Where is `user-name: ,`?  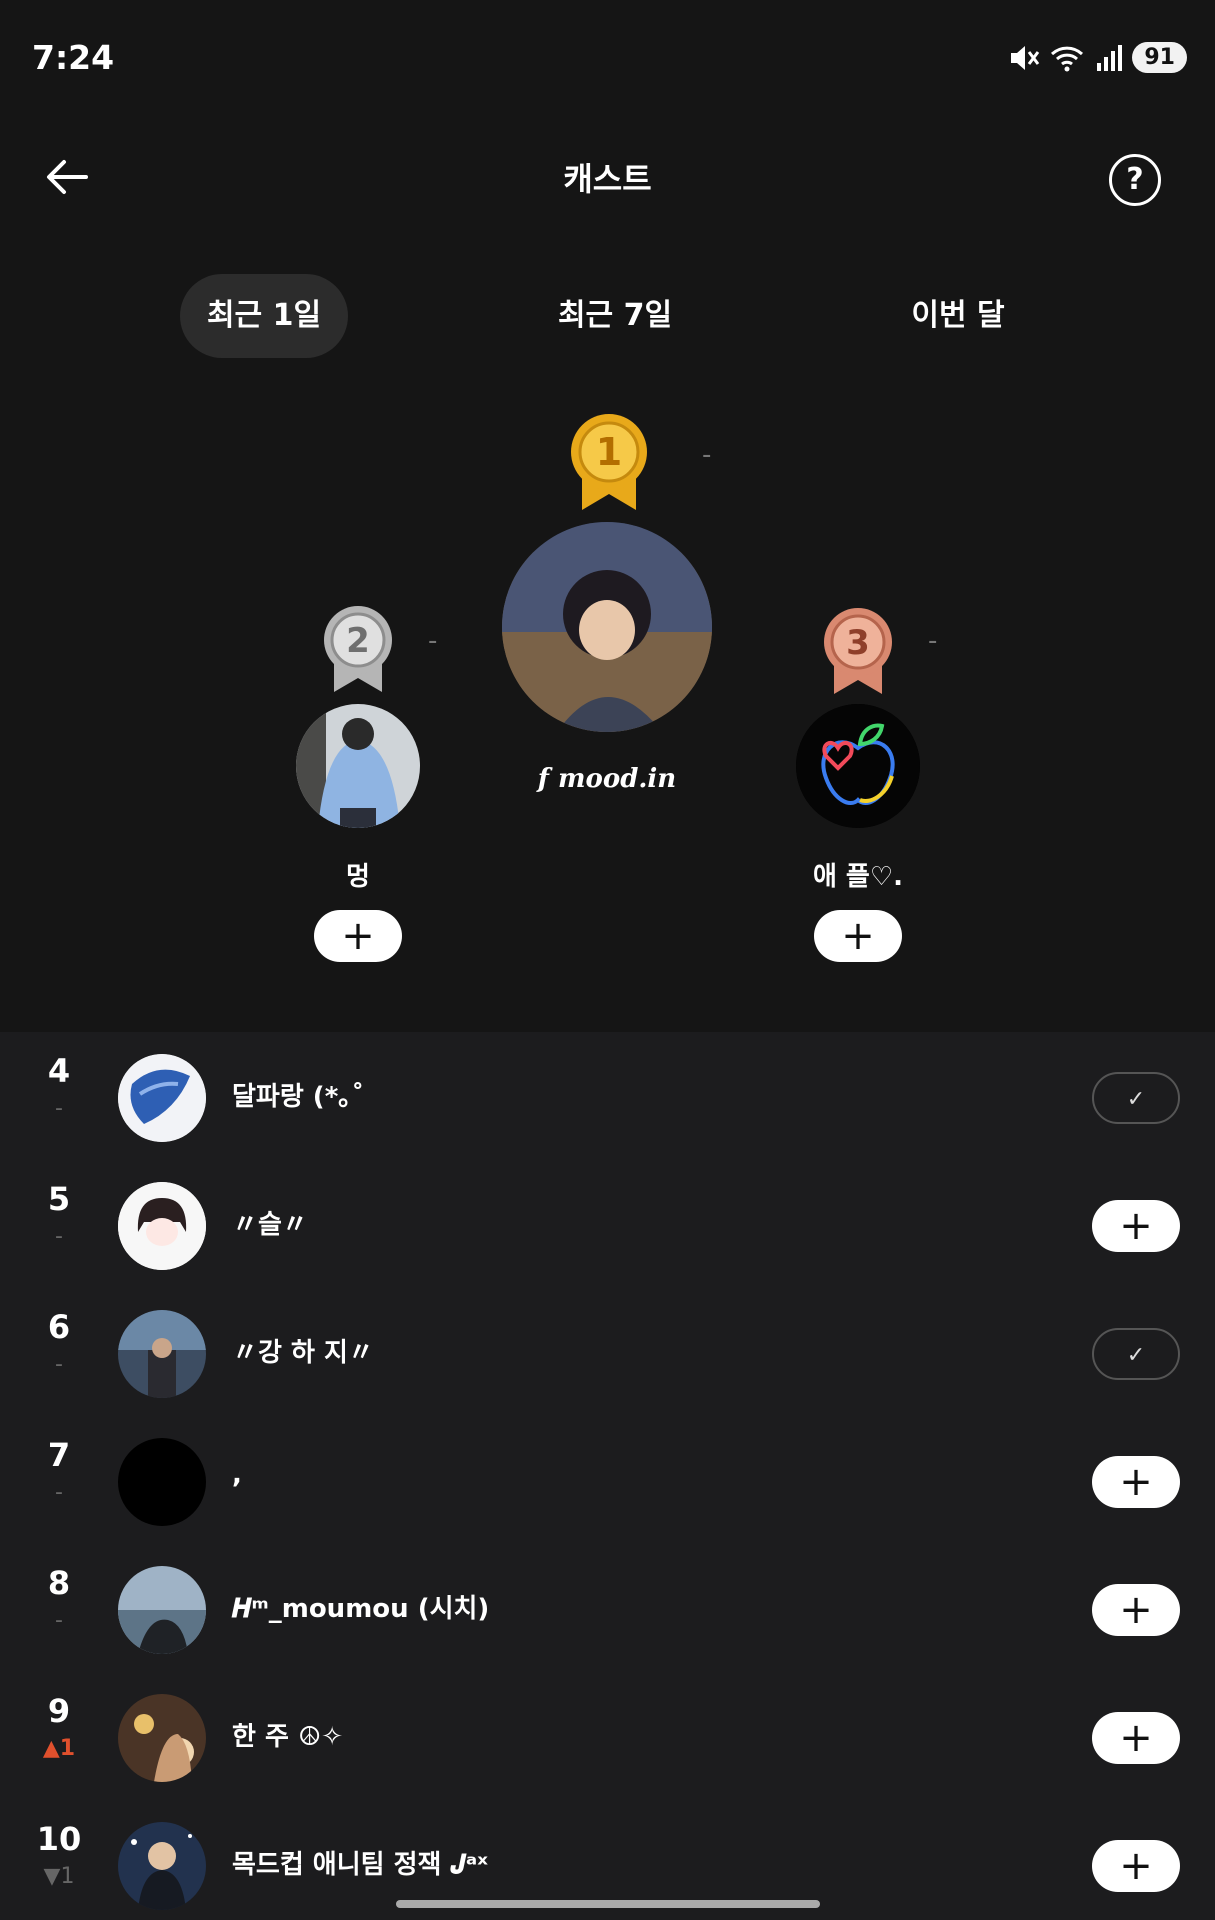
user-name: , is located at coordinates (237, 1475).